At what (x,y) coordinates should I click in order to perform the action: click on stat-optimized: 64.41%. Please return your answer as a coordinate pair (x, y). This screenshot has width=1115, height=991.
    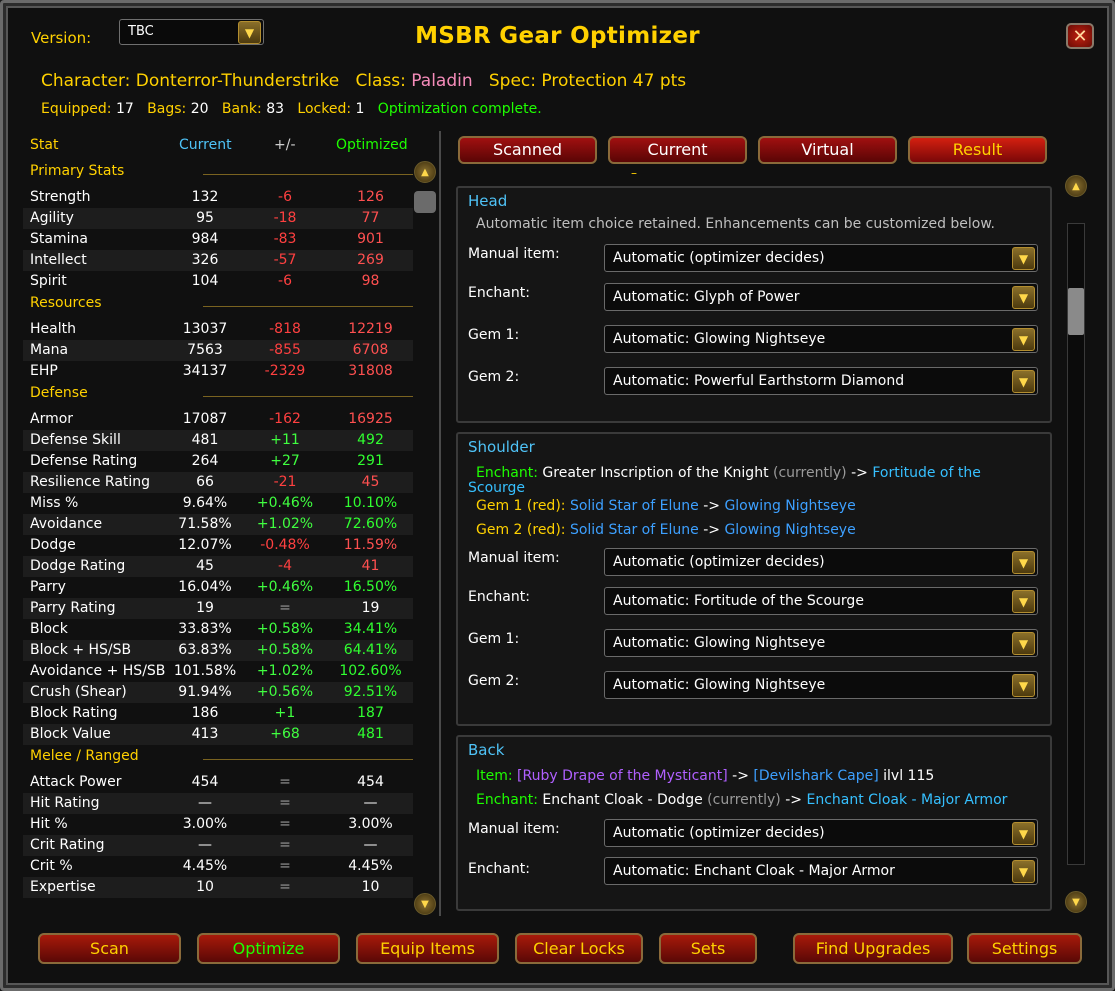
    Looking at the image, I should click on (370, 650).